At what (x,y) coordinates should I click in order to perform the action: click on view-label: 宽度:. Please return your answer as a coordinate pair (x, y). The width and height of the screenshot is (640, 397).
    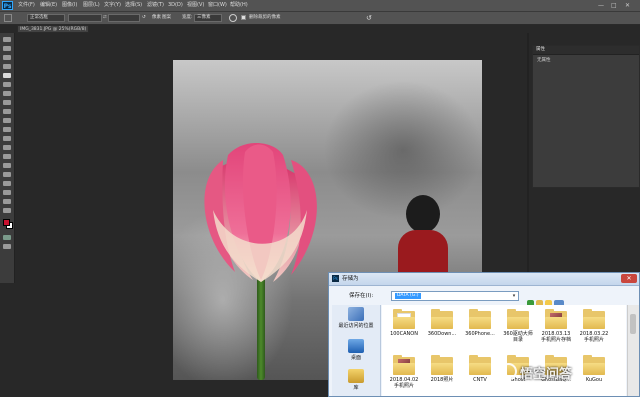
    Looking at the image, I should click on (187, 17).